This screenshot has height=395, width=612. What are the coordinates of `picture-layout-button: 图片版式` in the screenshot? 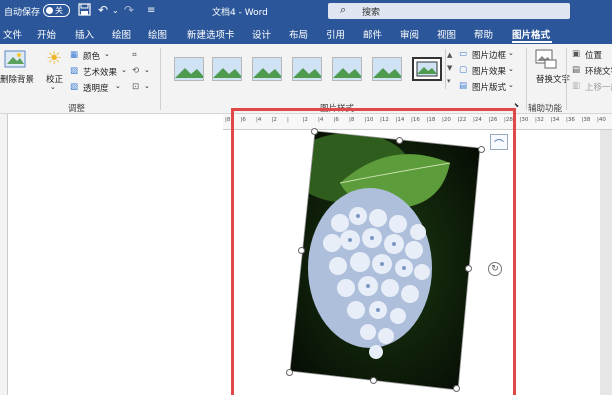 It's located at (489, 87).